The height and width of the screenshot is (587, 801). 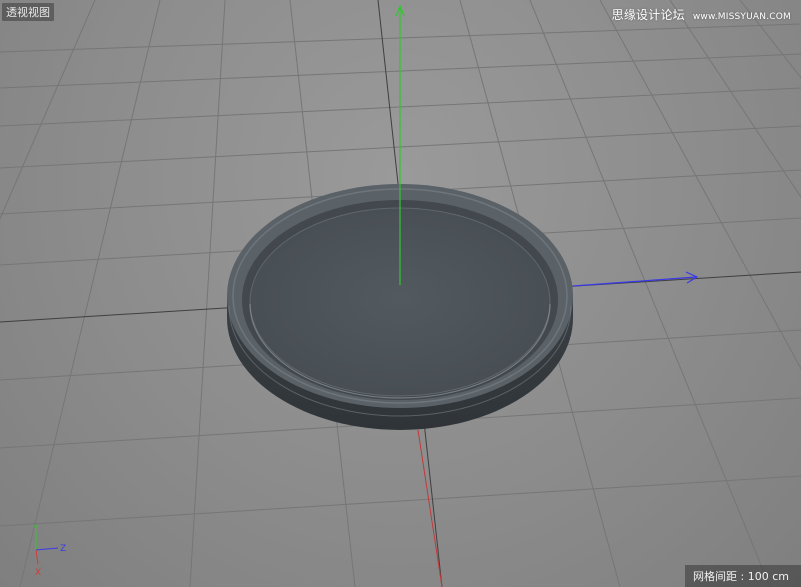 I want to click on axis-label-z: Z, so click(x=63, y=549).